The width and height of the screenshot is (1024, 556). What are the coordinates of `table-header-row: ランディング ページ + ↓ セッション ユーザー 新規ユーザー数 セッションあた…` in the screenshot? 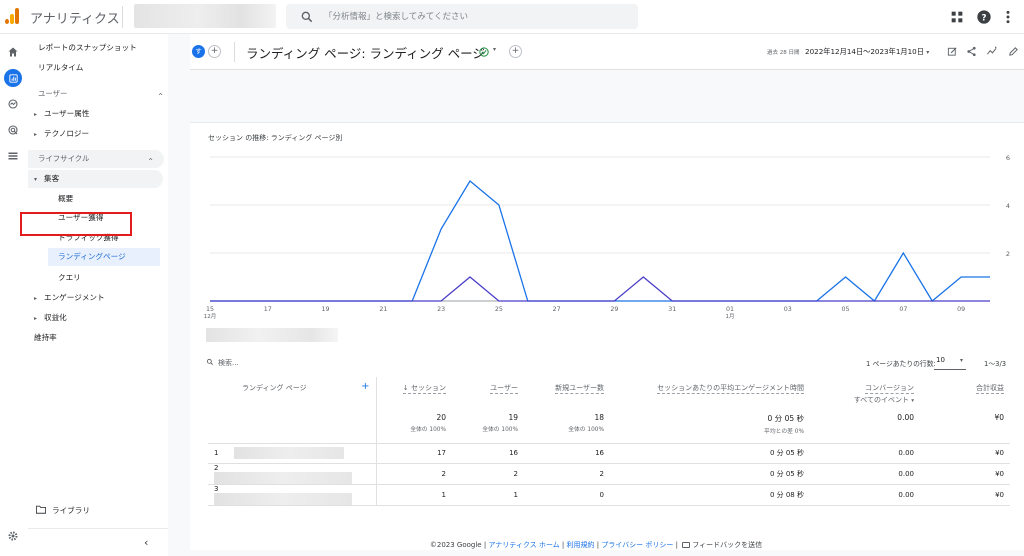 It's located at (609, 391).